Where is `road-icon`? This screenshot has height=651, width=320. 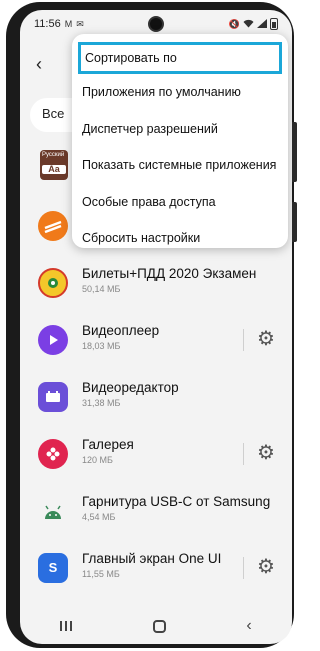
road-icon is located at coordinates (53, 225).